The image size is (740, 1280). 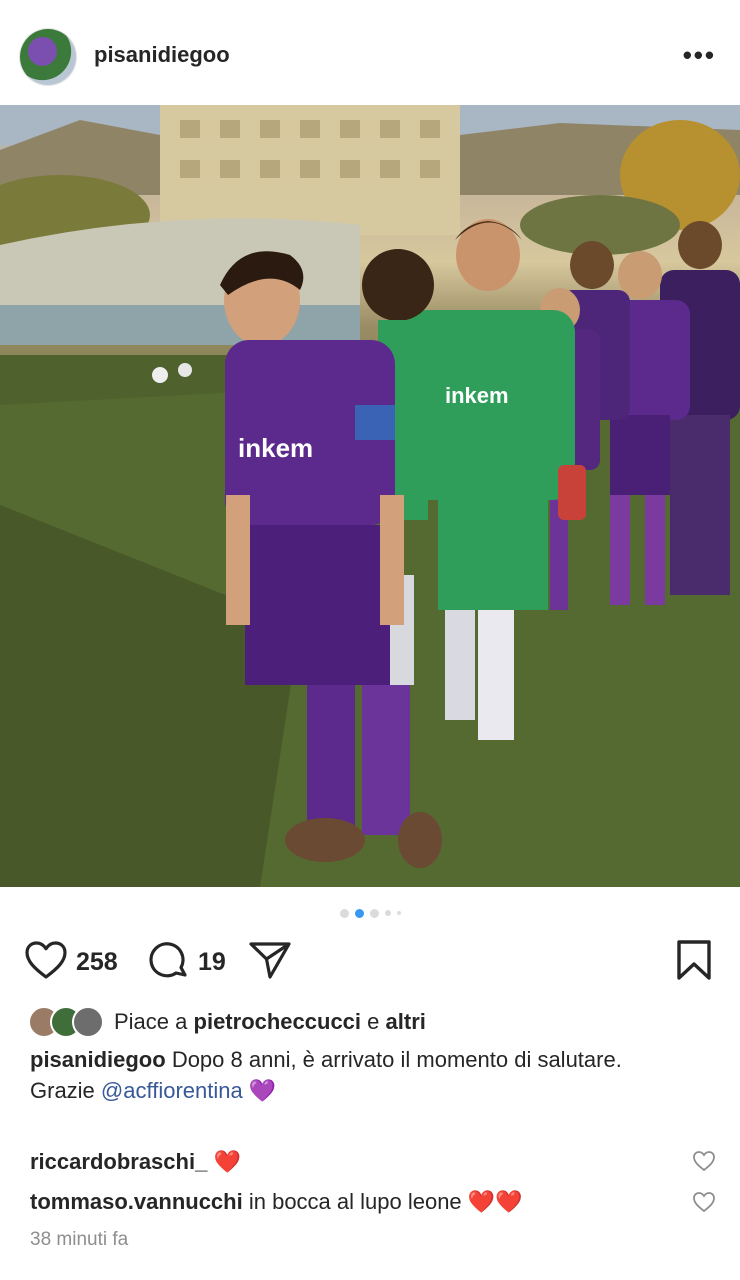 What do you see at coordinates (406, 1021) in the screenshot?
I see `liked-by-others: altri` at bounding box center [406, 1021].